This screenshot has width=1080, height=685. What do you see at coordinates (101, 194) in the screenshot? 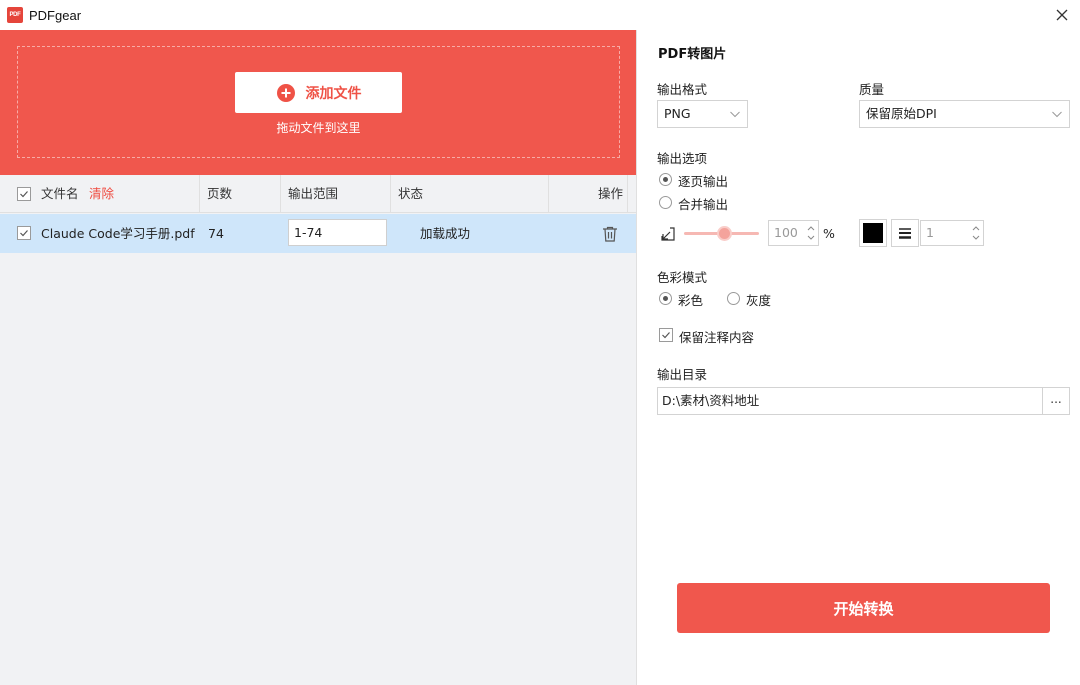
I see `clear-button: 清除` at bounding box center [101, 194].